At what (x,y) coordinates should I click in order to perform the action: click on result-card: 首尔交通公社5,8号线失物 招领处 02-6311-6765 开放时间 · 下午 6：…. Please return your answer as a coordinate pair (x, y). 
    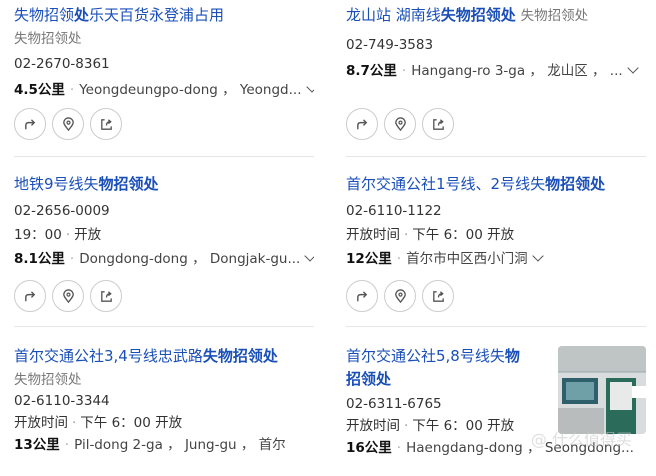
    Looking at the image, I should click on (490, 402).